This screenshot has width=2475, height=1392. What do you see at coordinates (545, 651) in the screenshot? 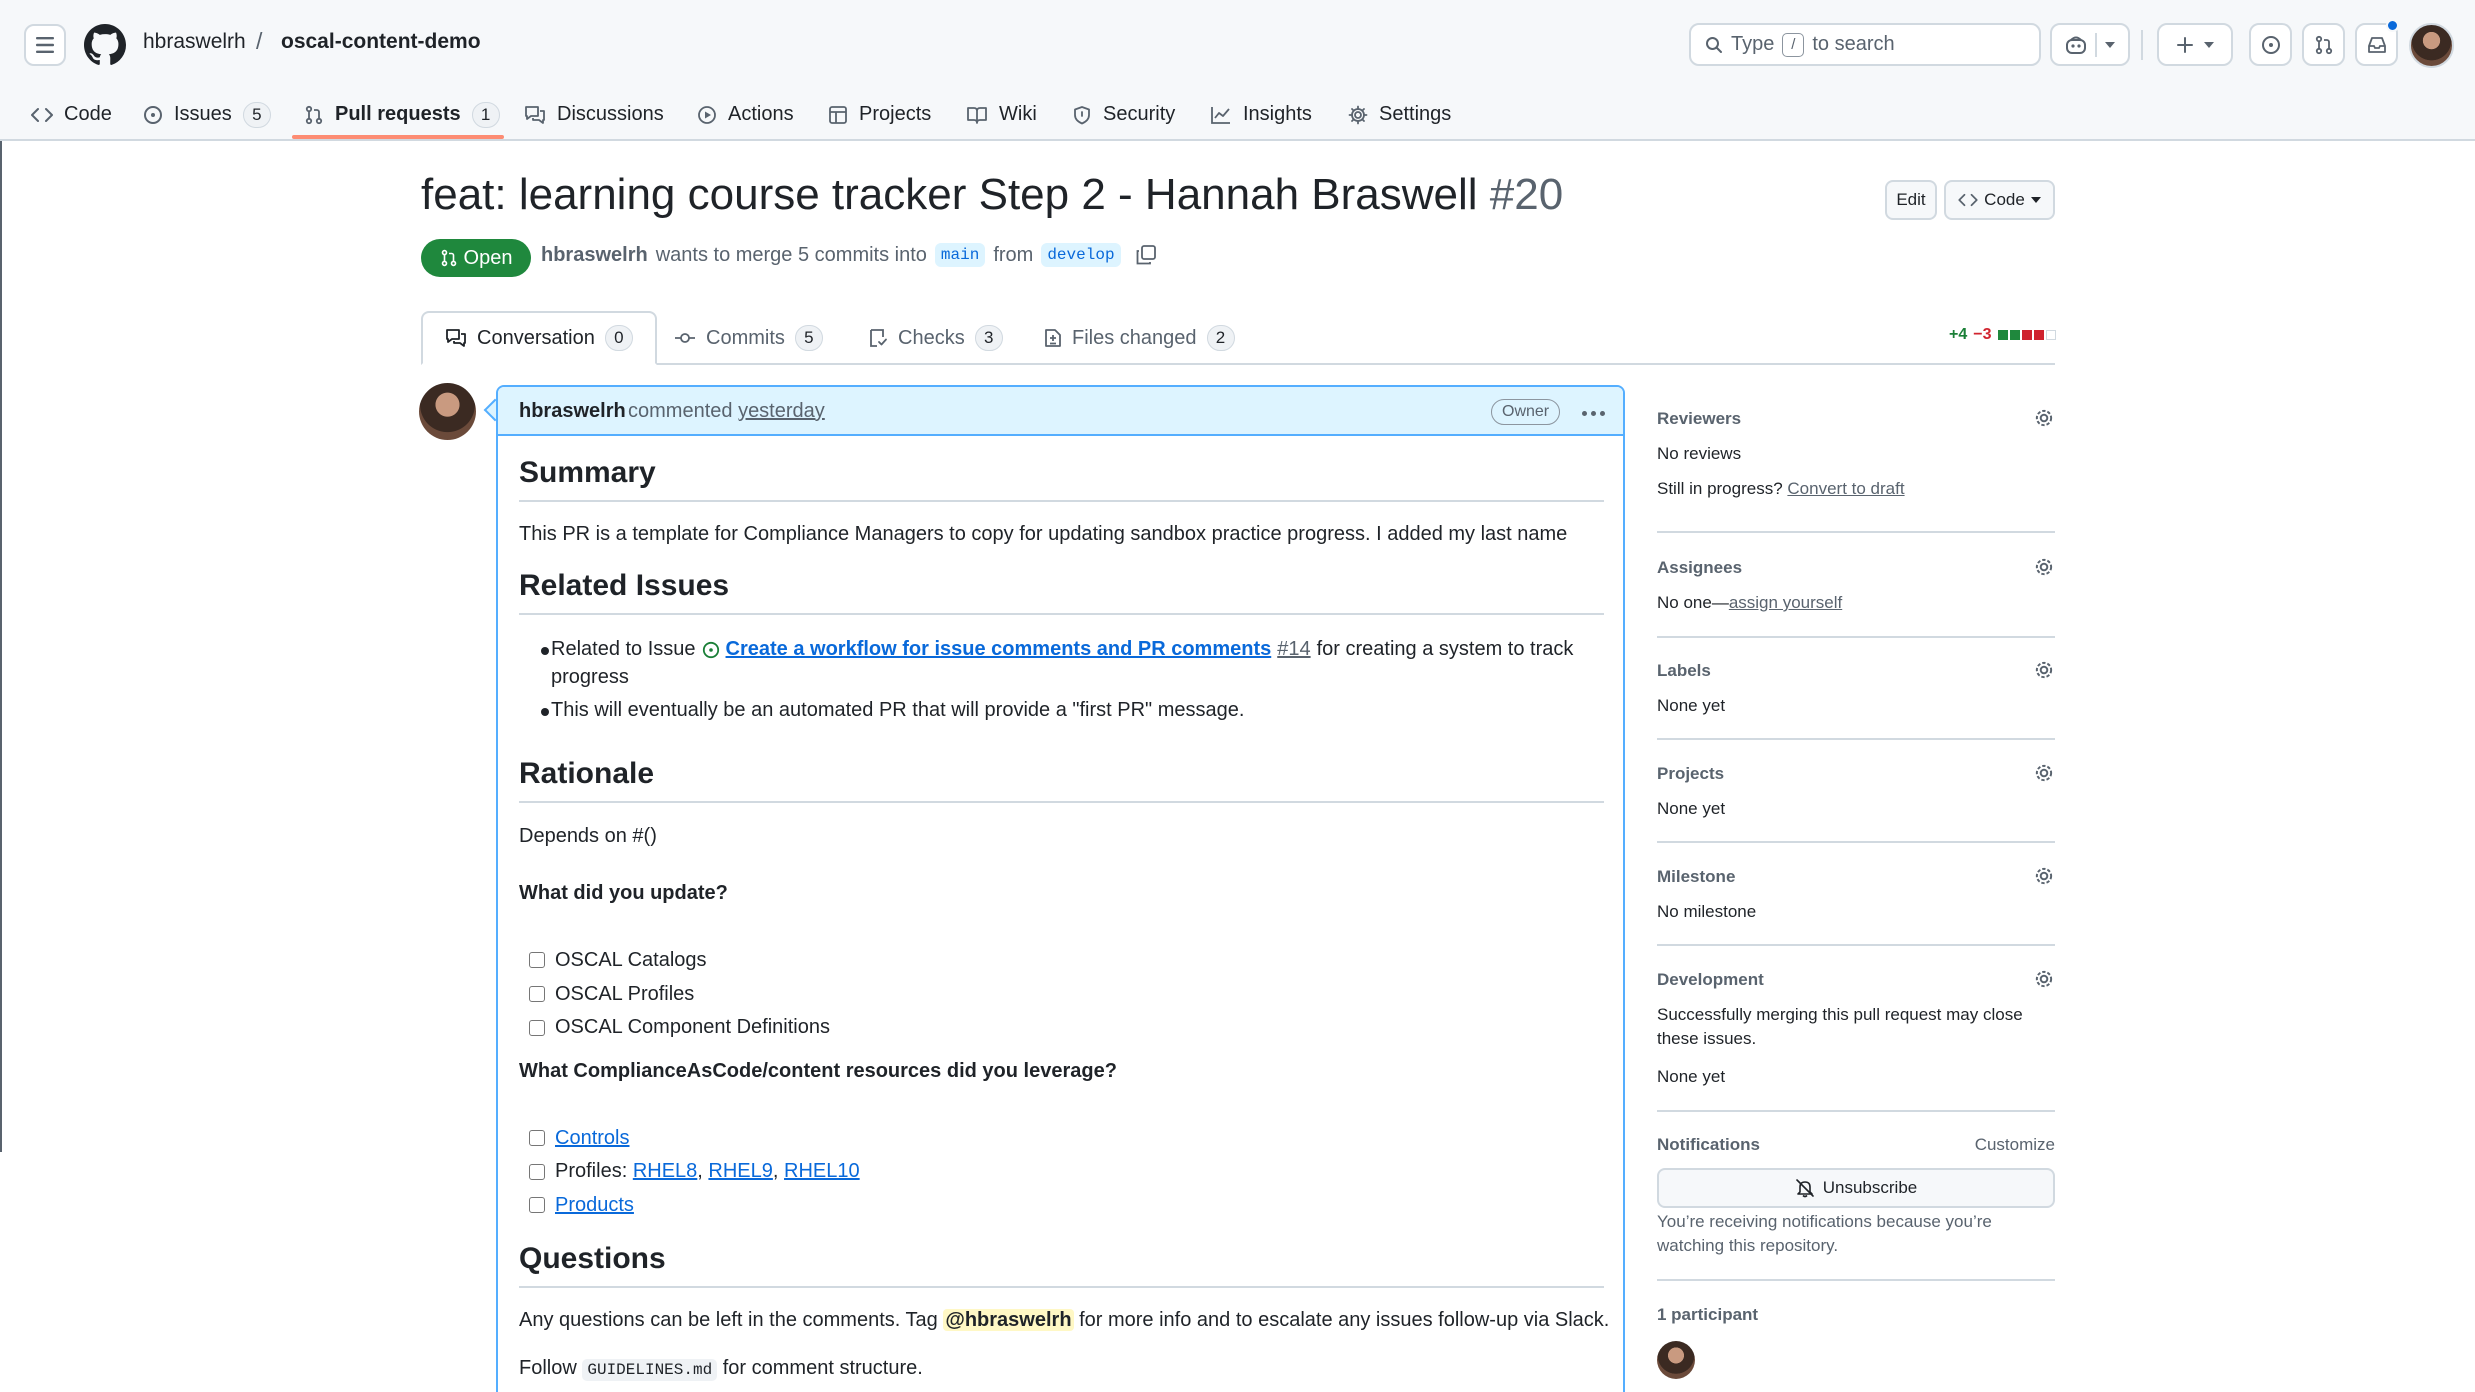
I see `list-bullet` at bounding box center [545, 651].